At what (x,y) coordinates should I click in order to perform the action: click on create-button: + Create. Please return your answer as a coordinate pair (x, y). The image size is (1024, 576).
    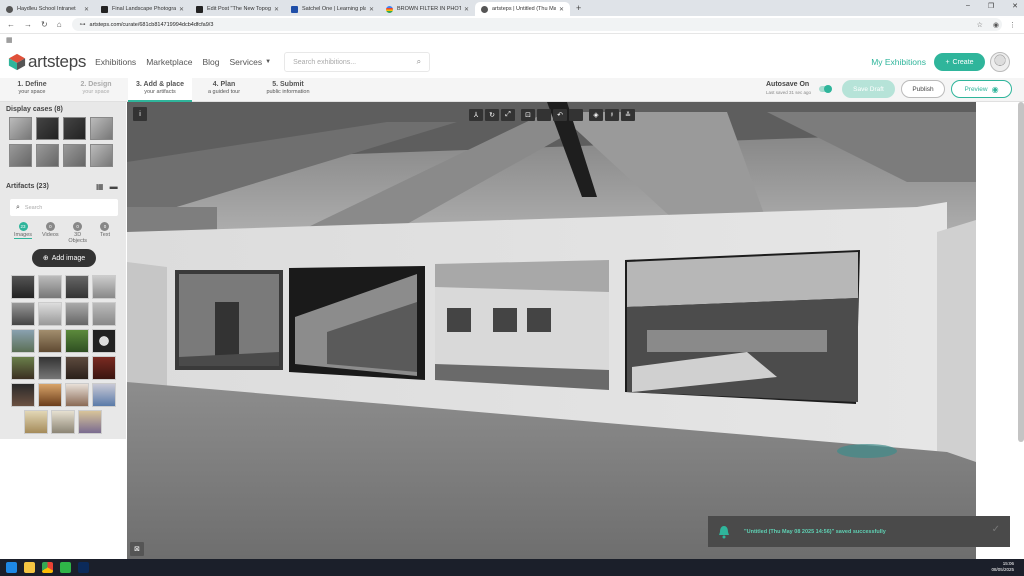
    Looking at the image, I should click on (959, 62).